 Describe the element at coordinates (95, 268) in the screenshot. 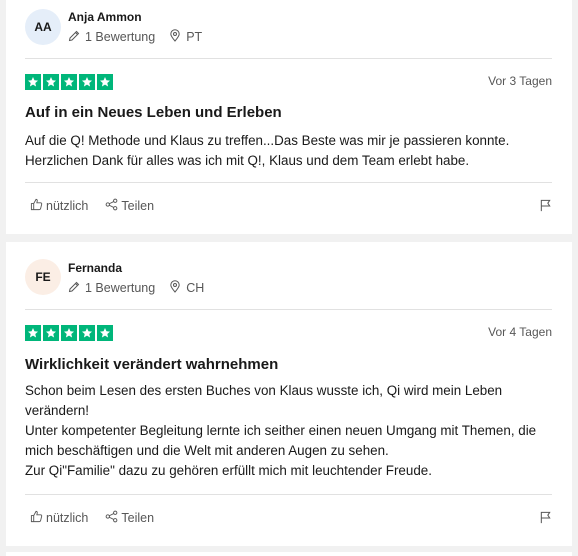

I see `reviewer-name: Fernanda` at that location.